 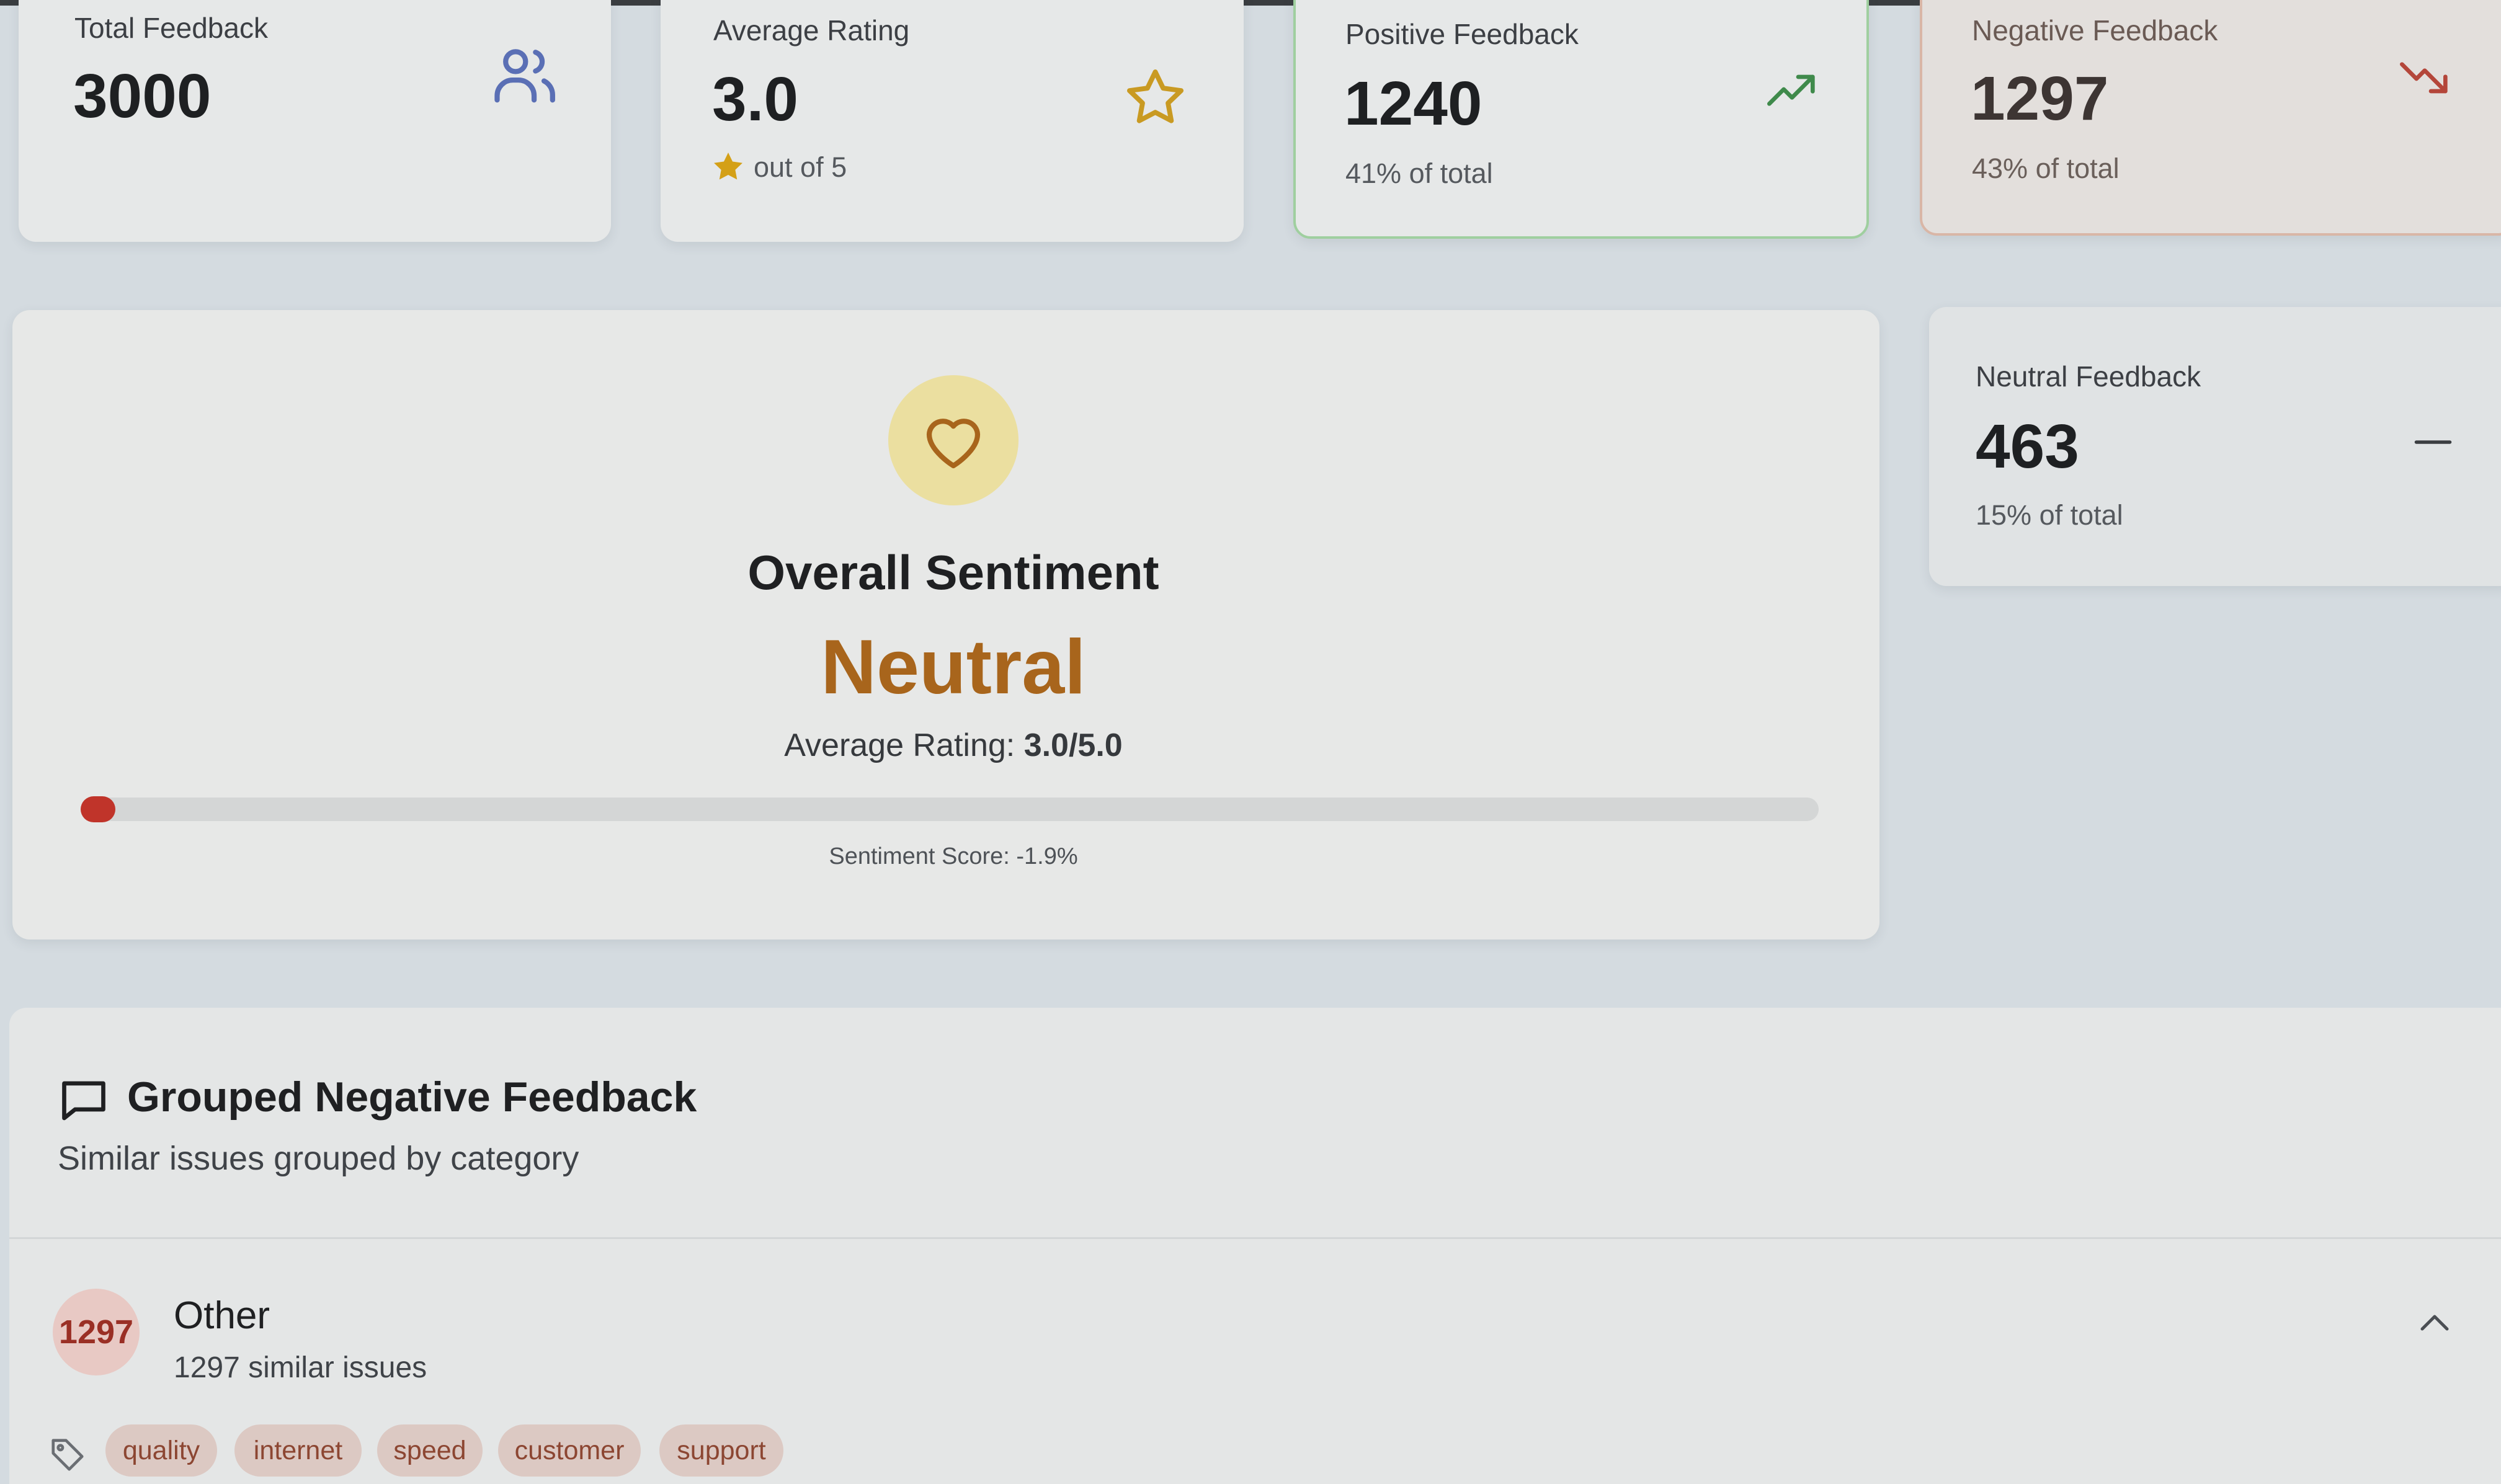 I want to click on average-rating-label: Average Rating, so click(x=811, y=30).